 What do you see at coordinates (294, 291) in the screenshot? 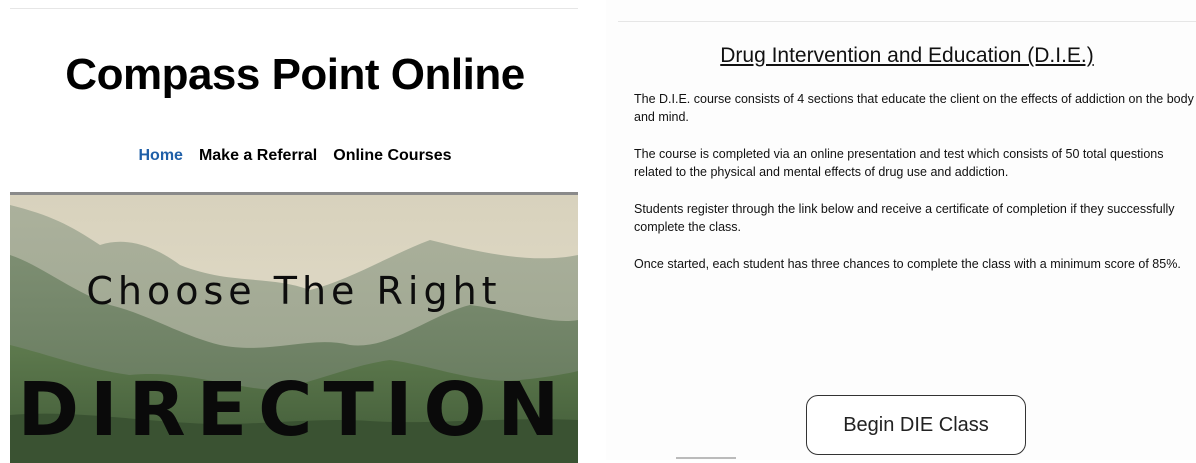
I see `hero-headline: Choose The Right` at bounding box center [294, 291].